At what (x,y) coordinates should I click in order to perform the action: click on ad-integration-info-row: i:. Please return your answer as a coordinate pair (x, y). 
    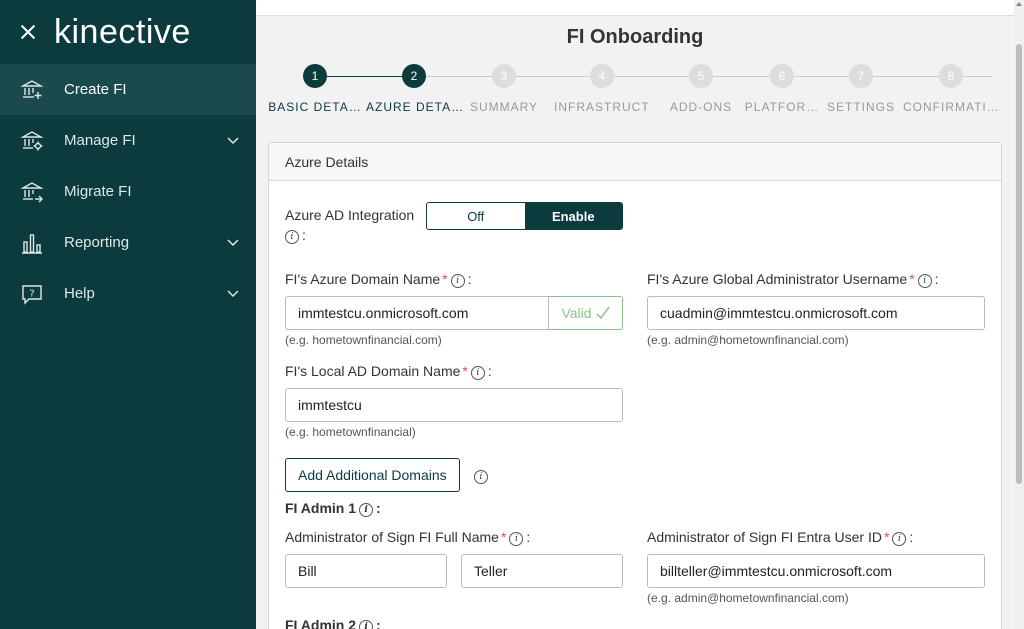
    Looking at the image, I should click on (295, 235).